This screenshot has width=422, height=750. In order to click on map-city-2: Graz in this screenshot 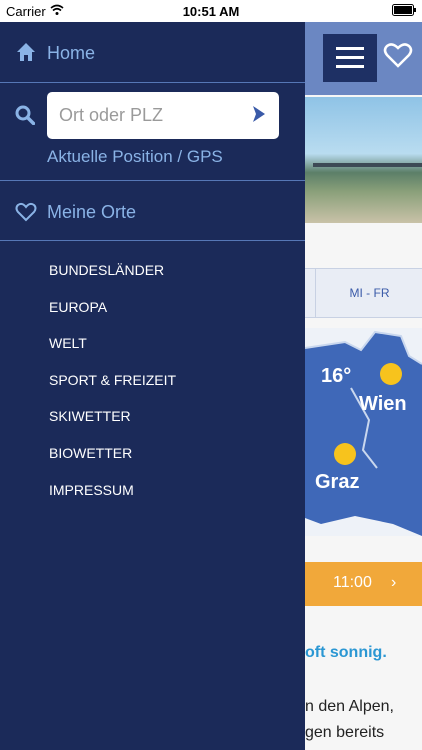, I will do `click(337, 482)`.